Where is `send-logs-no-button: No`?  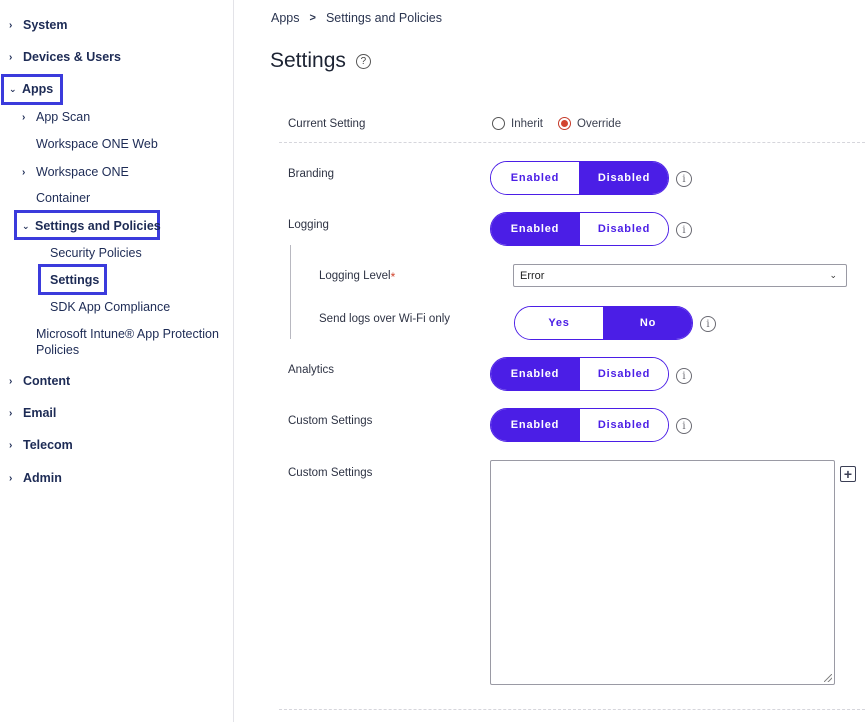
send-logs-no-button: No is located at coordinates (647, 323).